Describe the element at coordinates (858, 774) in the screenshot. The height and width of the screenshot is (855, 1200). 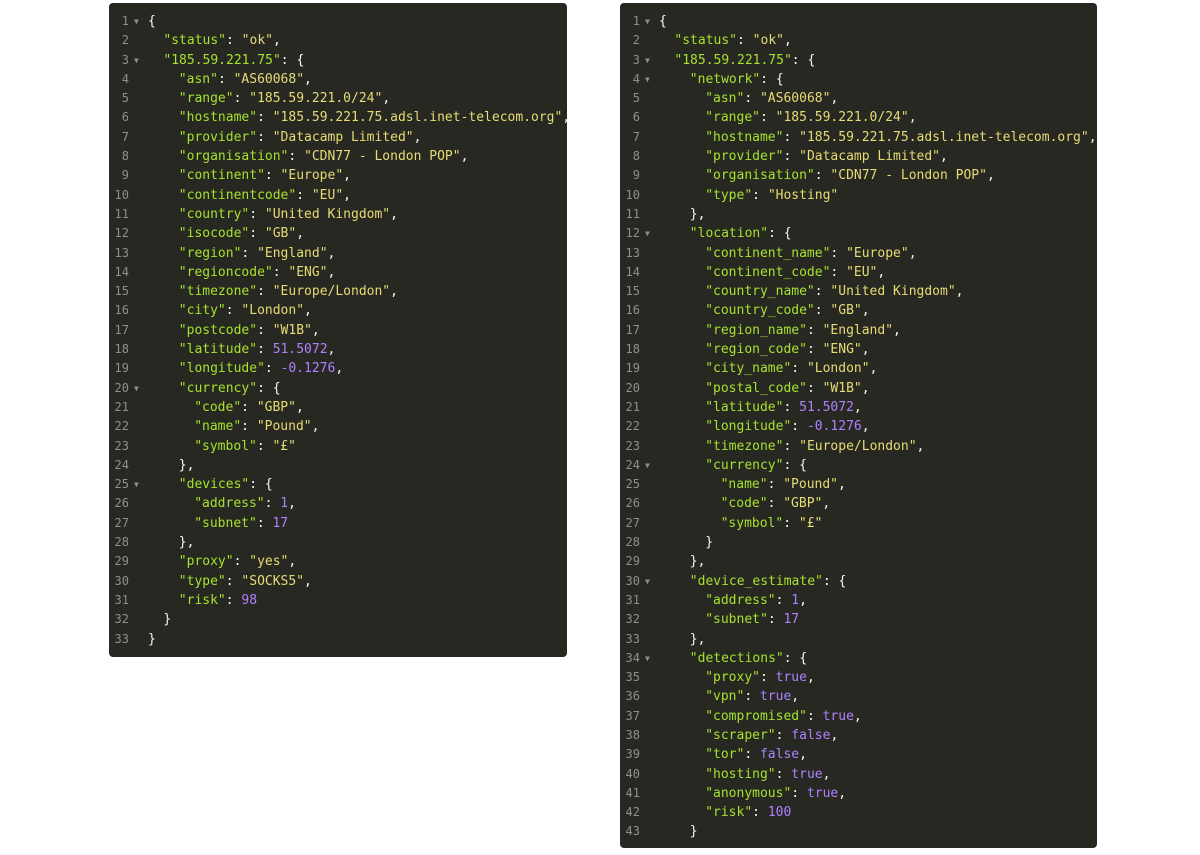
I see `code-line: 40 "hosting": true,` at that location.